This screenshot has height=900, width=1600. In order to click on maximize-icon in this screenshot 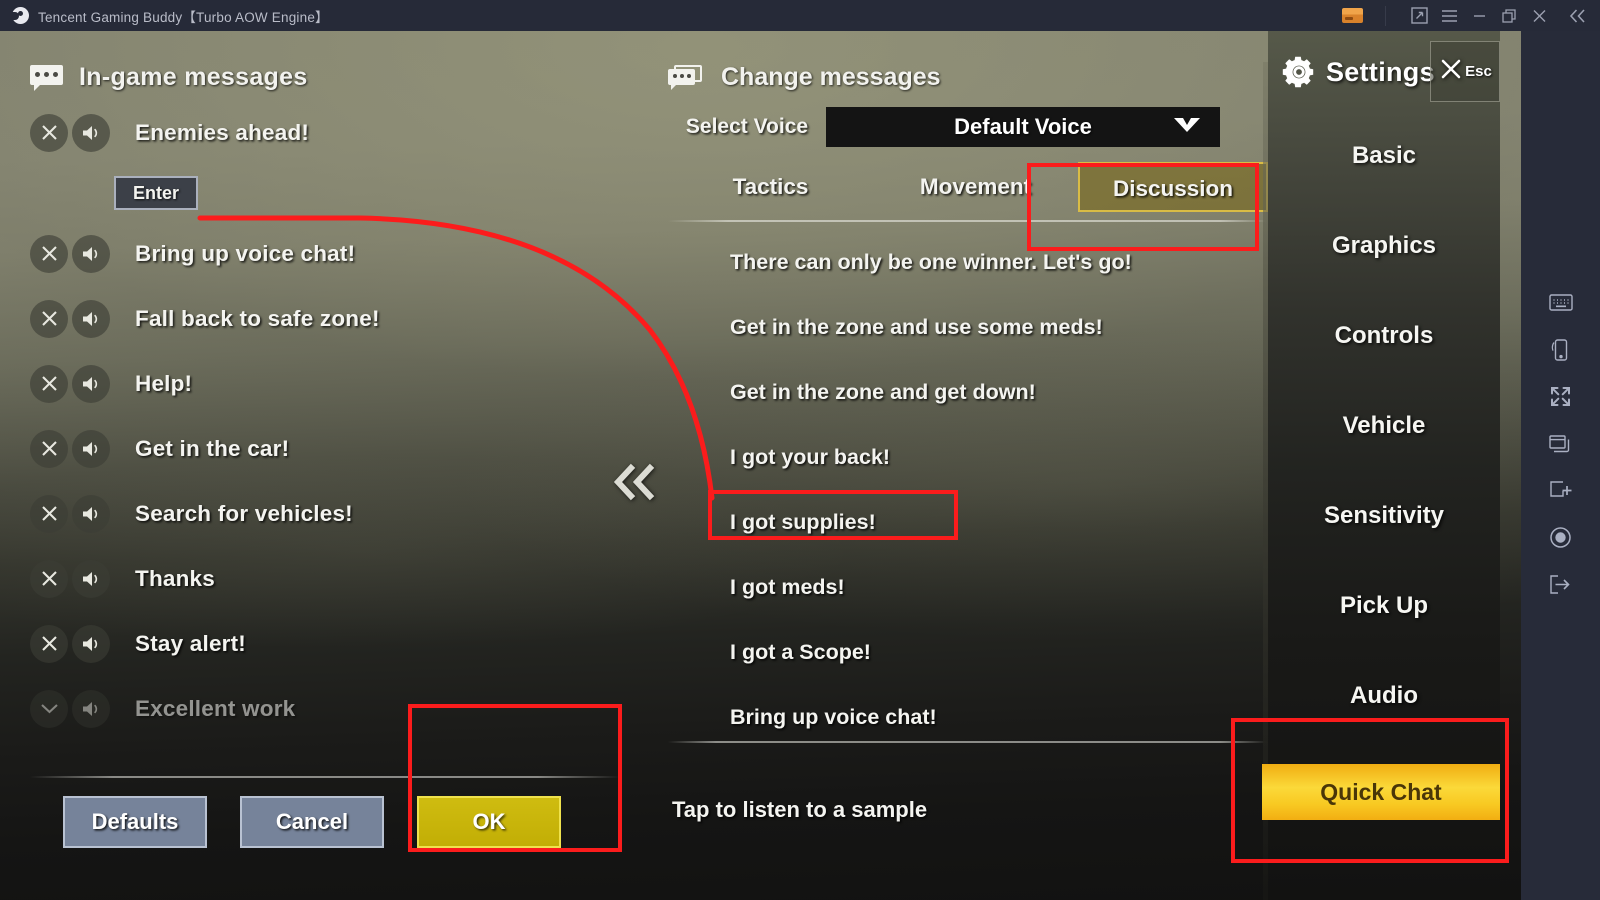, I will do `click(1509, 15)`.